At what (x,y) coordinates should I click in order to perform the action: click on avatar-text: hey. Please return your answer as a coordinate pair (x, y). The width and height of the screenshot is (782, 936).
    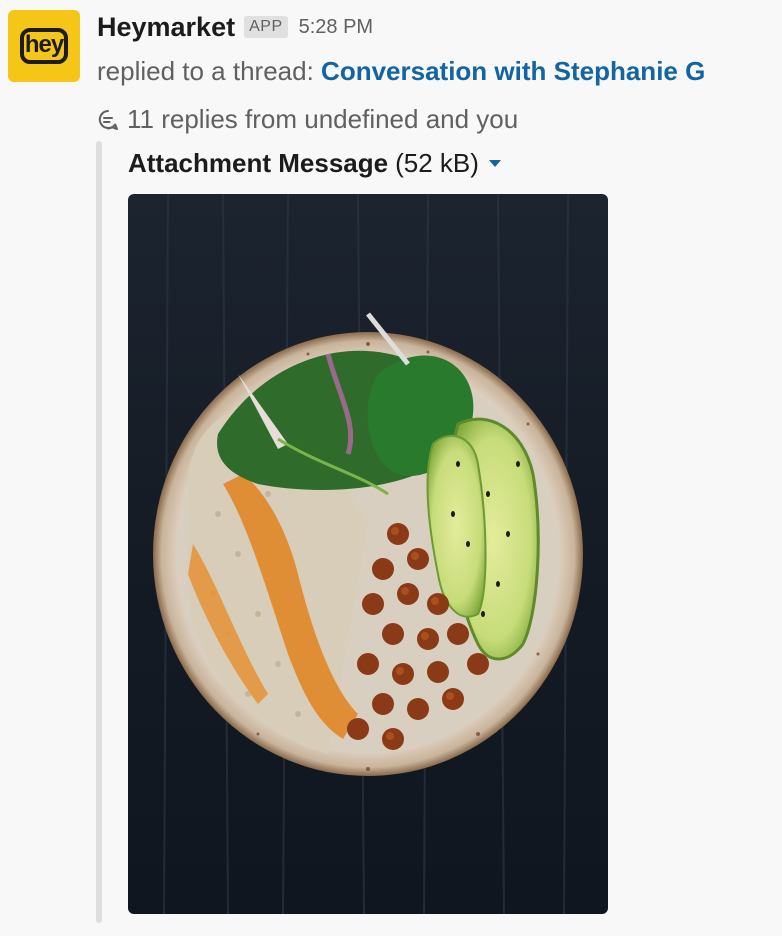
    Looking at the image, I should click on (44, 44).